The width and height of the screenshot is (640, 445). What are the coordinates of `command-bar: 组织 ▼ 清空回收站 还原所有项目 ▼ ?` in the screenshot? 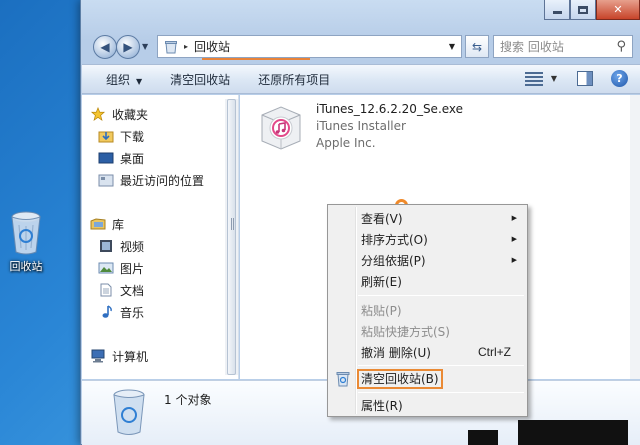 It's located at (361, 79).